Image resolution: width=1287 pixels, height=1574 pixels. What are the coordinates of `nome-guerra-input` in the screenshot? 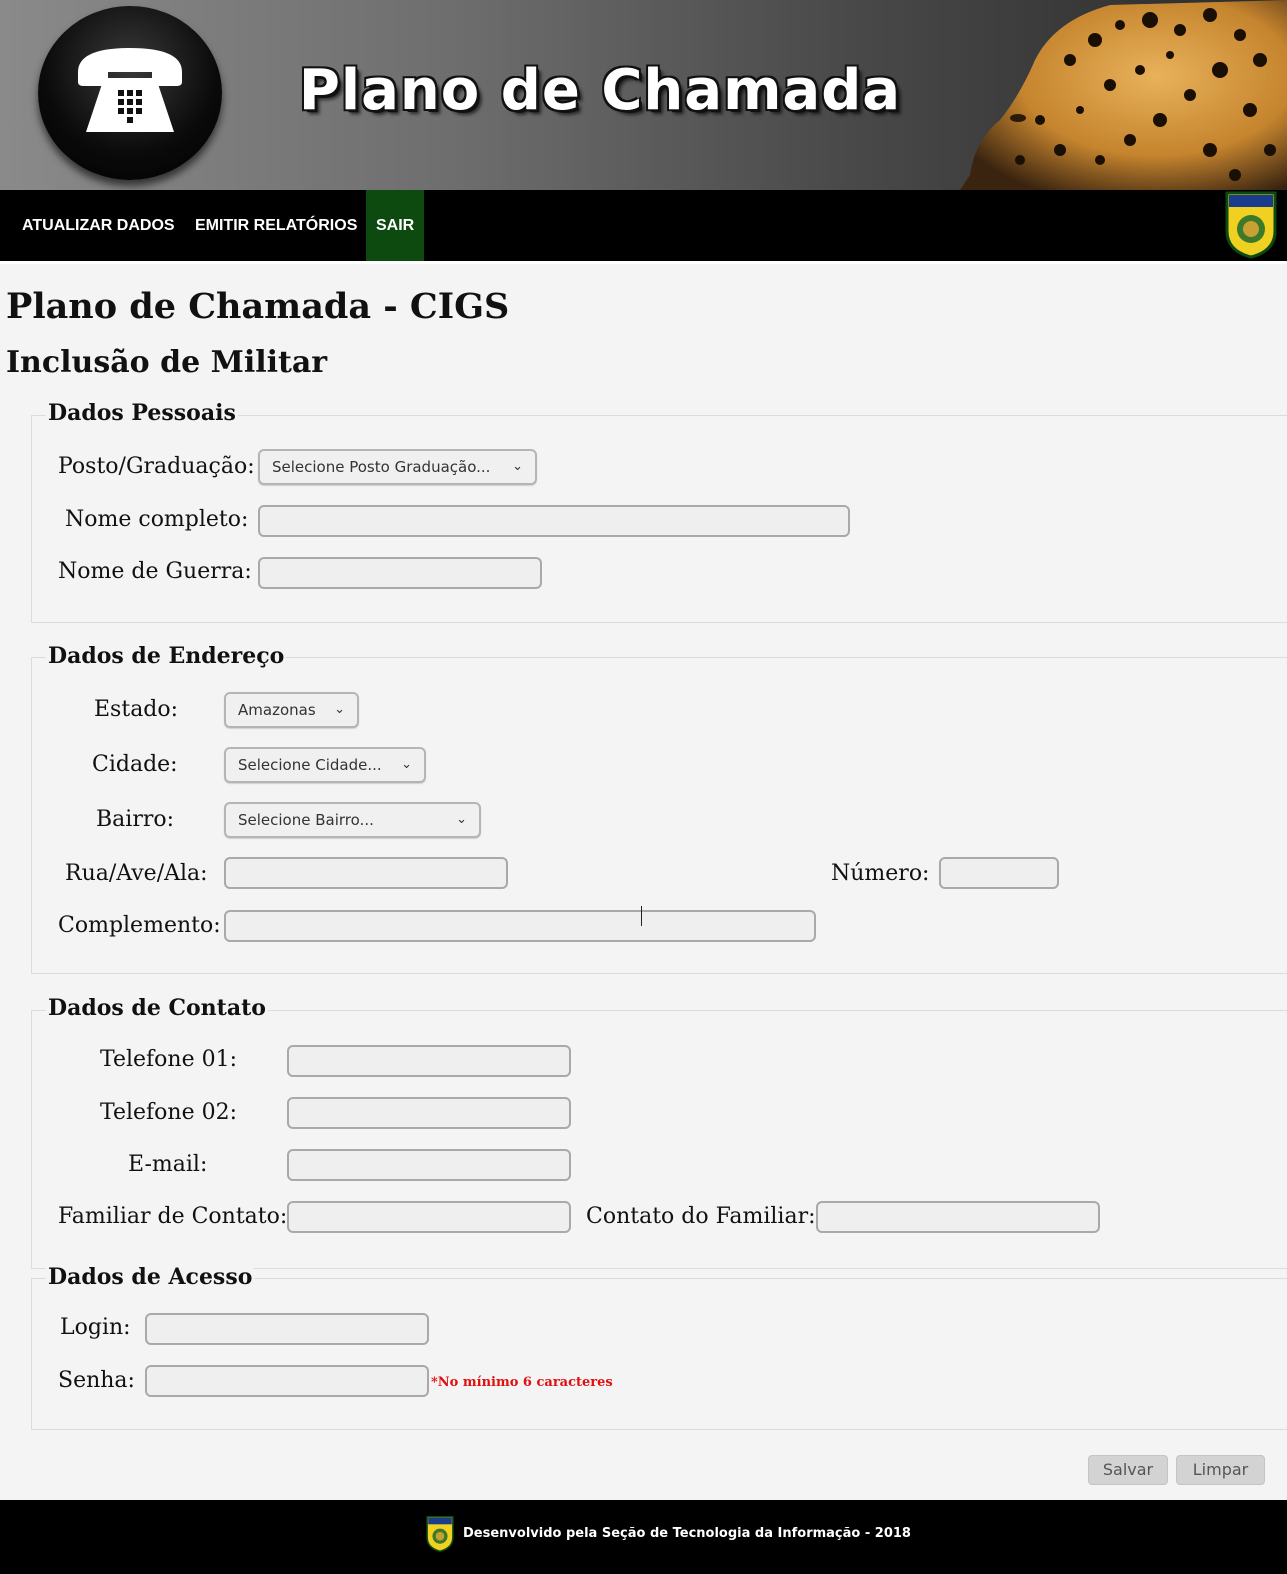 It's located at (400, 573).